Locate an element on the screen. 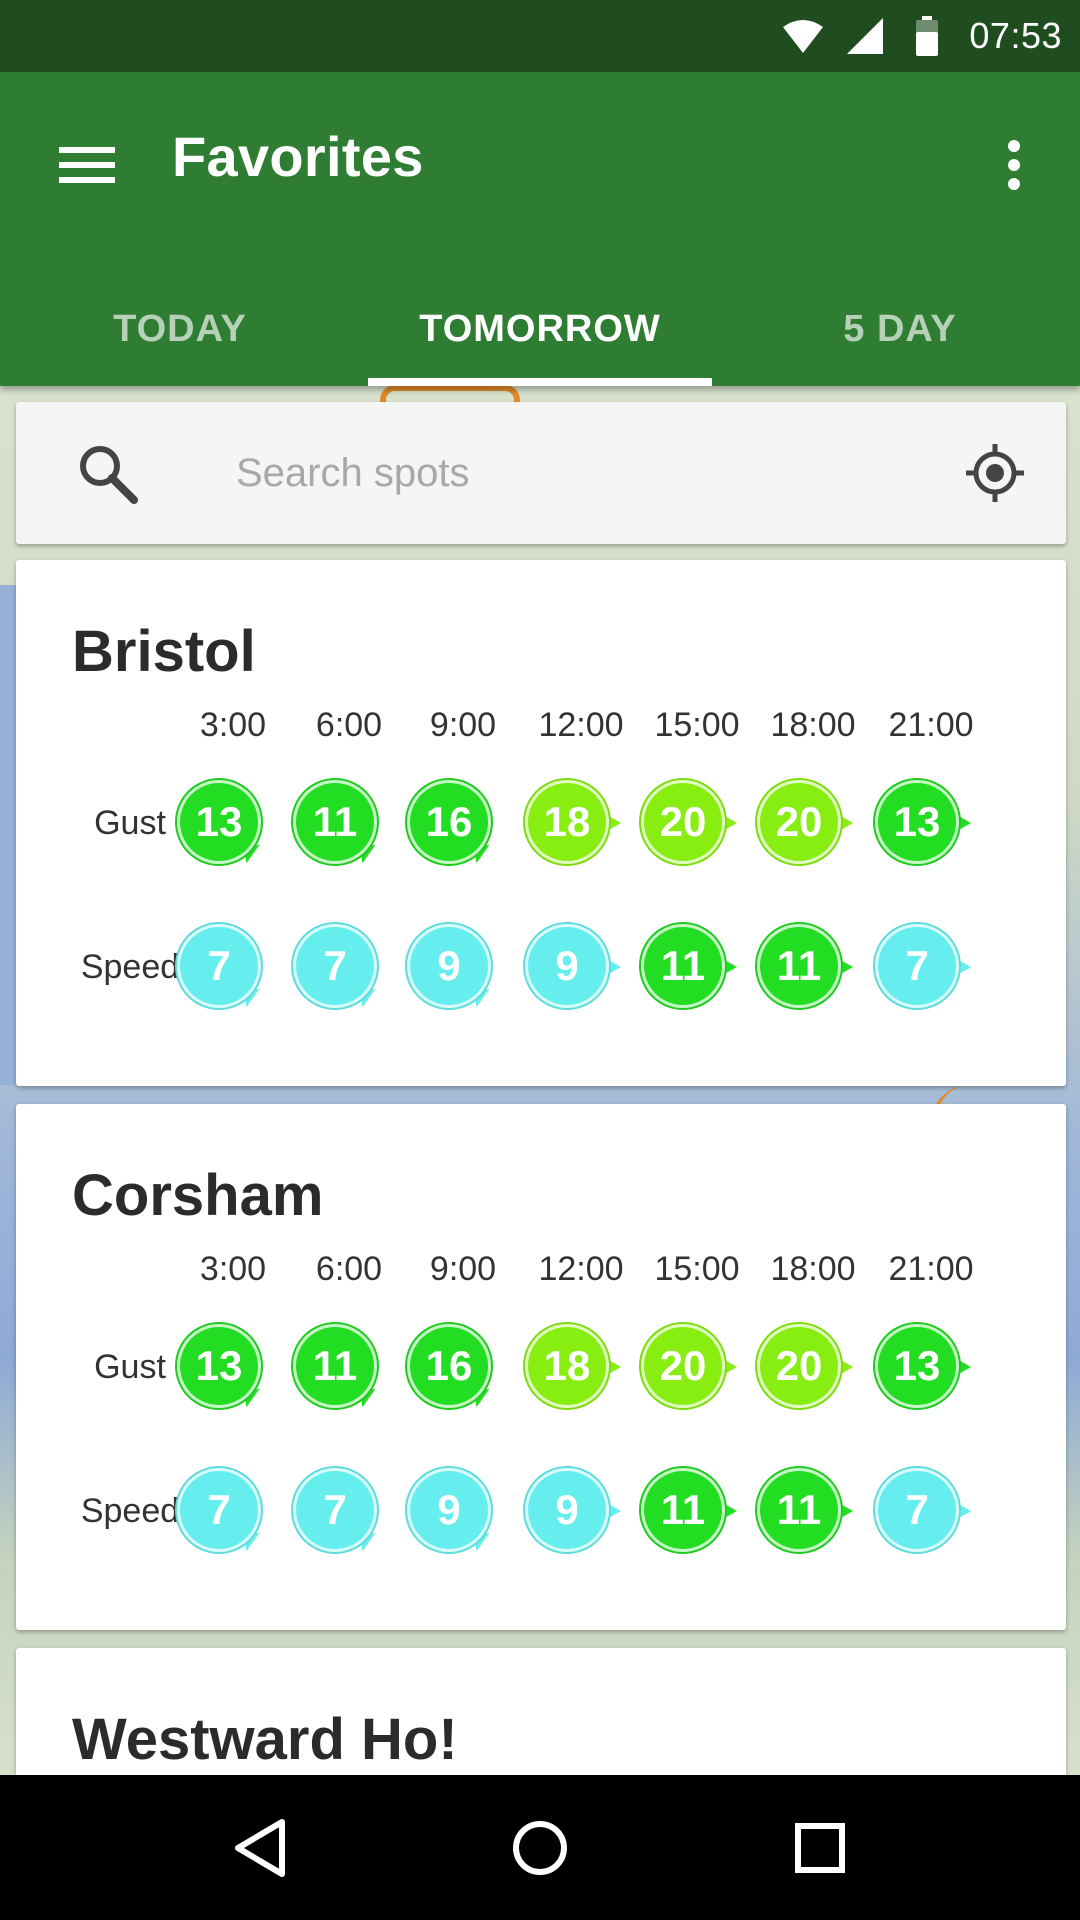 The height and width of the screenshot is (1920, 1080). spot-name: Bristol is located at coordinates (164, 651).